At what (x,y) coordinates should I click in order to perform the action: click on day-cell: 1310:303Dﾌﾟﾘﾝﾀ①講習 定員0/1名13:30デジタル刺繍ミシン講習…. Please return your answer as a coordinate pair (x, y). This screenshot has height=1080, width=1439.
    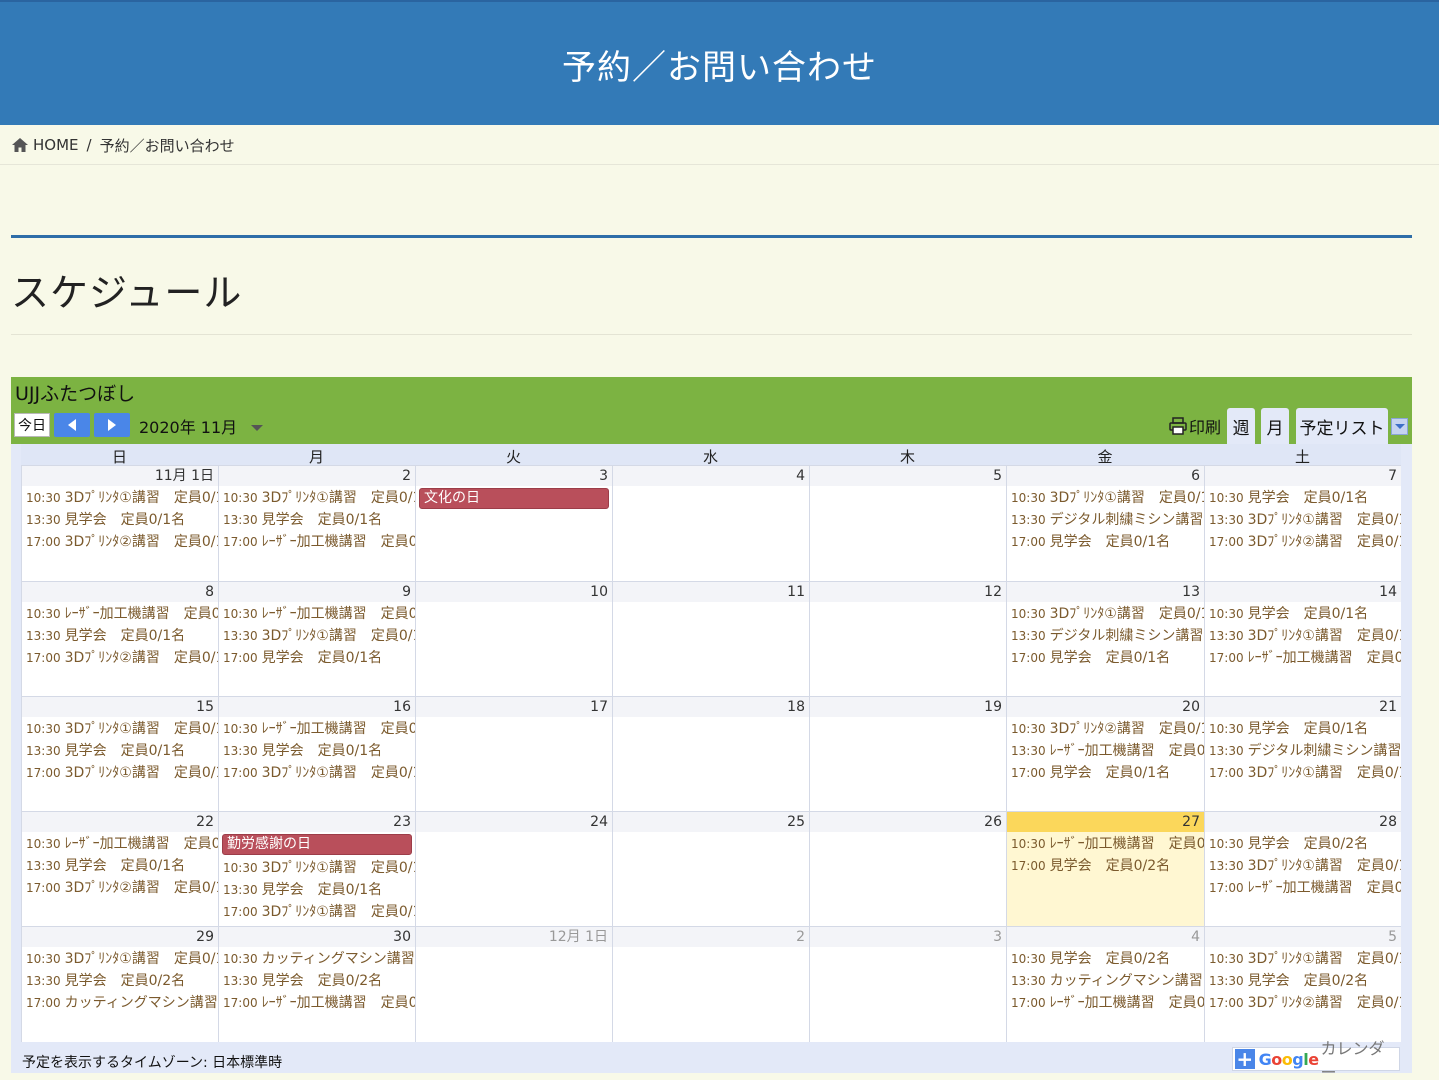
    Looking at the image, I should click on (1105, 638).